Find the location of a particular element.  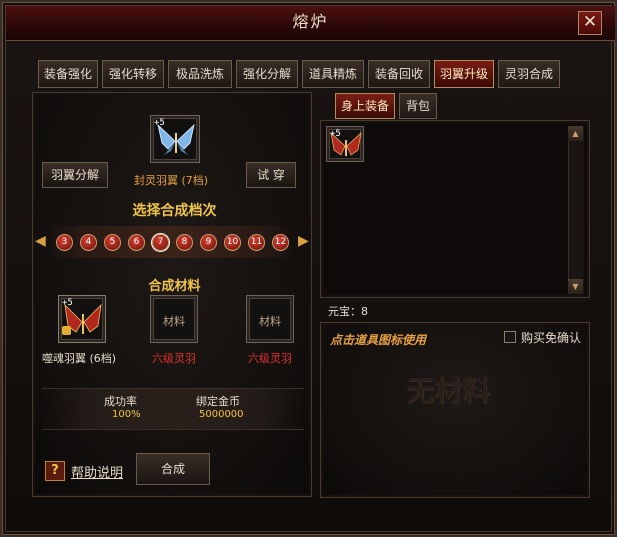

select-tier-title: 选择合成档次 is located at coordinates (174, 211).